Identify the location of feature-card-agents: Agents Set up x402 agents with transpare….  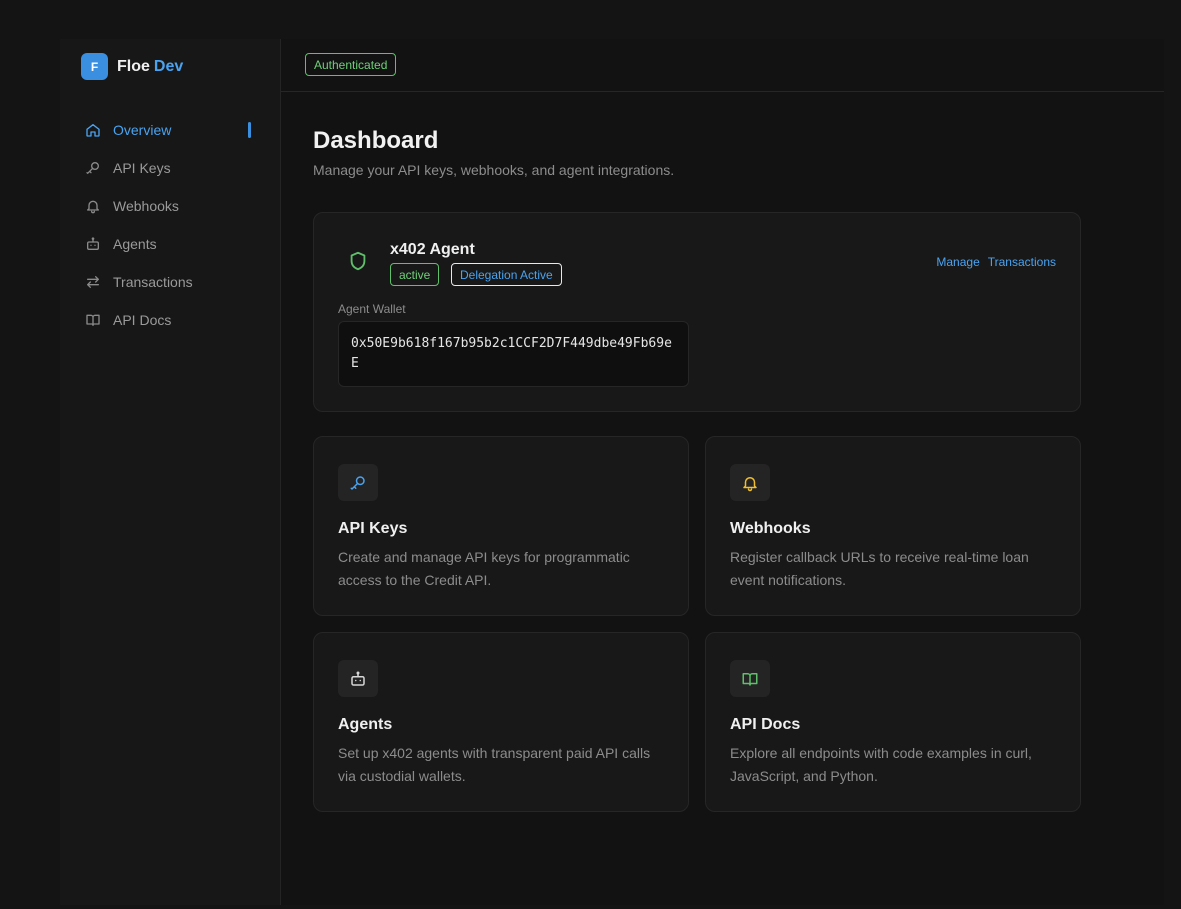
(501, 722).